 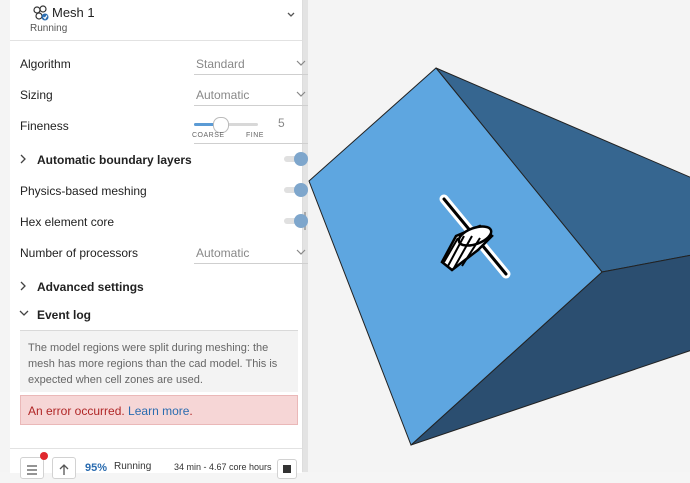 What do you see at coordinates (160, 287) in the screenshot?
I see `advanced-settings-row: Advanced settings` at bounding box center [160, 287].